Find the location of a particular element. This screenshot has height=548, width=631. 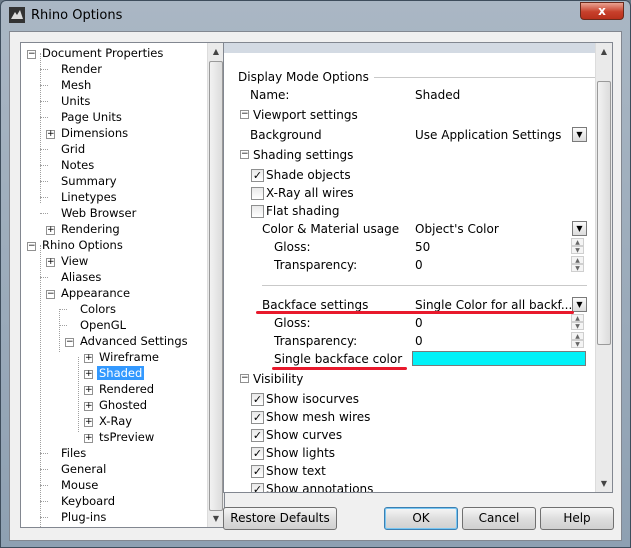

tree-item-files: Files is located at coordinates (73, 453).